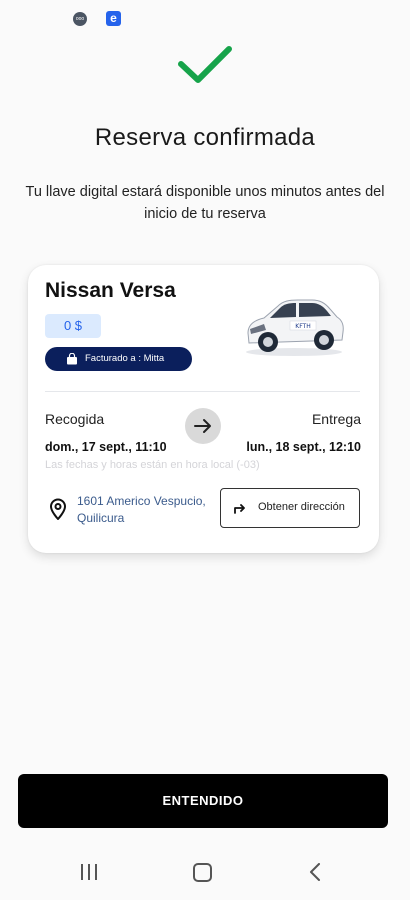 This screenshot has width=410, height=900. What do you see at coordinates (303, 447) in the screenshot?
I see `return-date: lun., 18 sept., 12:10` at bounding box center [303, 447].